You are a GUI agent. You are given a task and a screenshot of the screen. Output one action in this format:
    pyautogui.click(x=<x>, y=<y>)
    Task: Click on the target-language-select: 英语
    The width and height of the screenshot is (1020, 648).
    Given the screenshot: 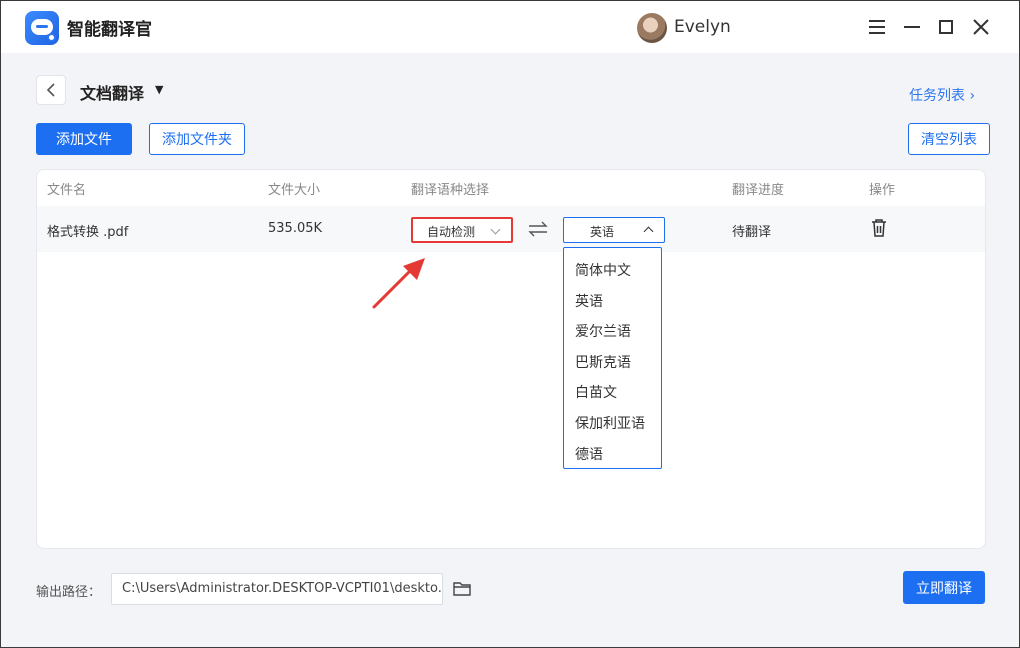 What is the action you would take?
    pyautogui.click(x=614, y=230)
    